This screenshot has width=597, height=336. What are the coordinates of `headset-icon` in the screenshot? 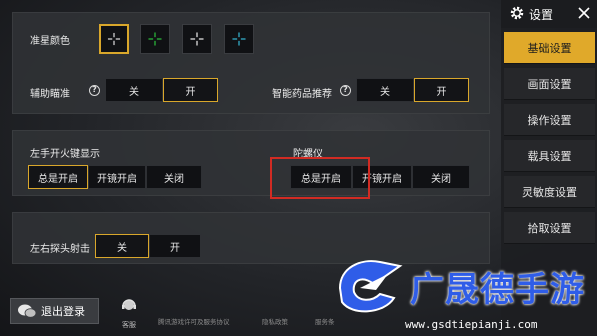 It's located at (129, 304).